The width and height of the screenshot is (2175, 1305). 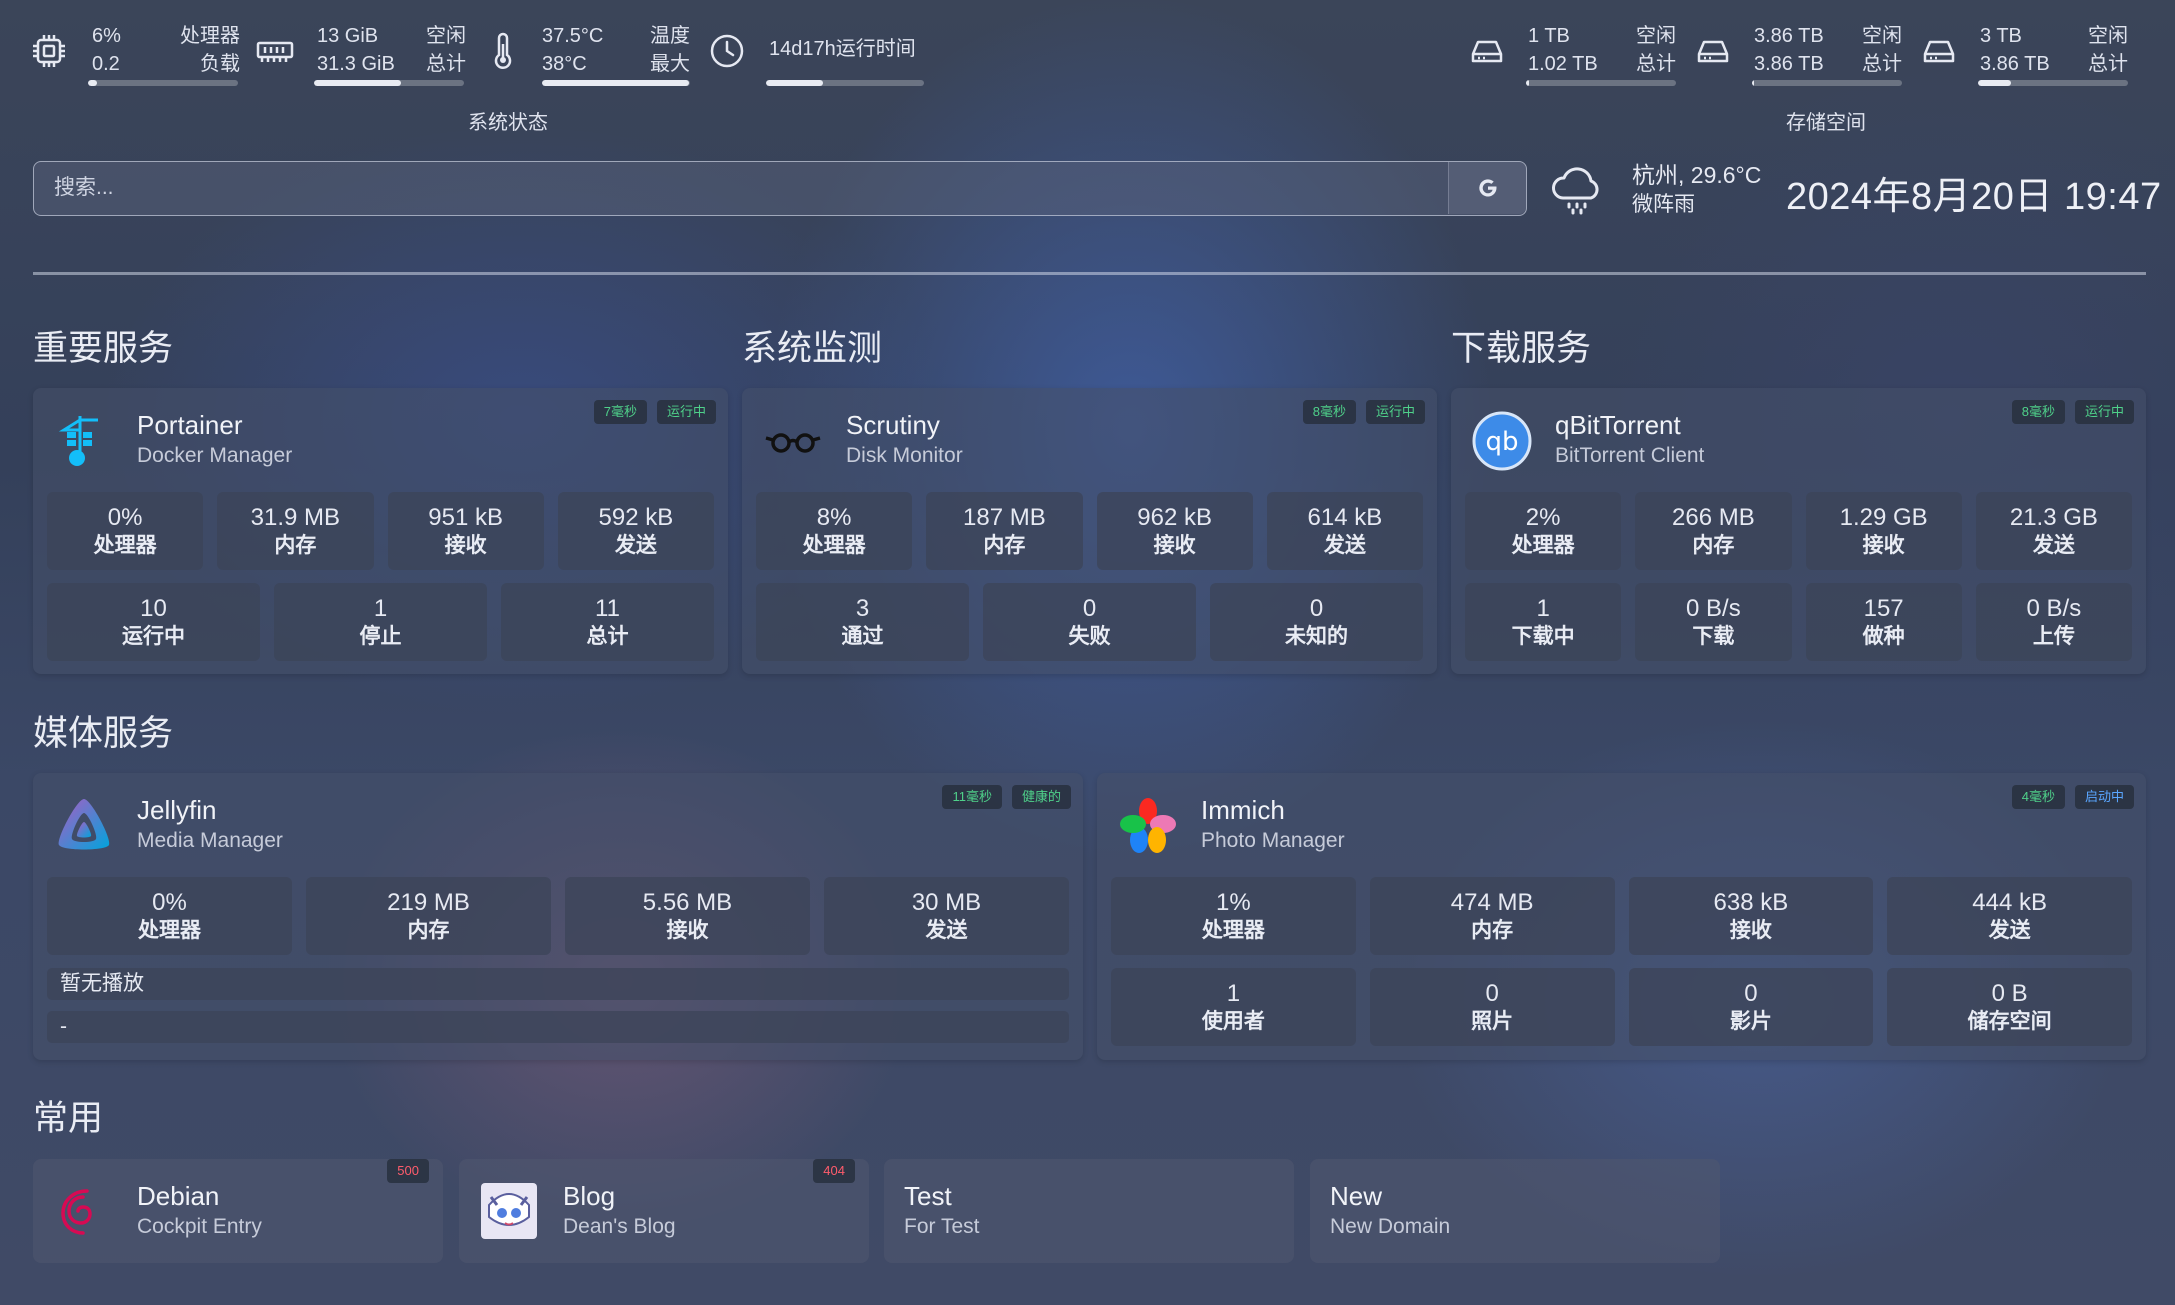 What do you see at coordinates (295, 531) in the screenshot?
I see `stat-tile-memory: 31.9 MB 内存` at bounding box center [295, 531].